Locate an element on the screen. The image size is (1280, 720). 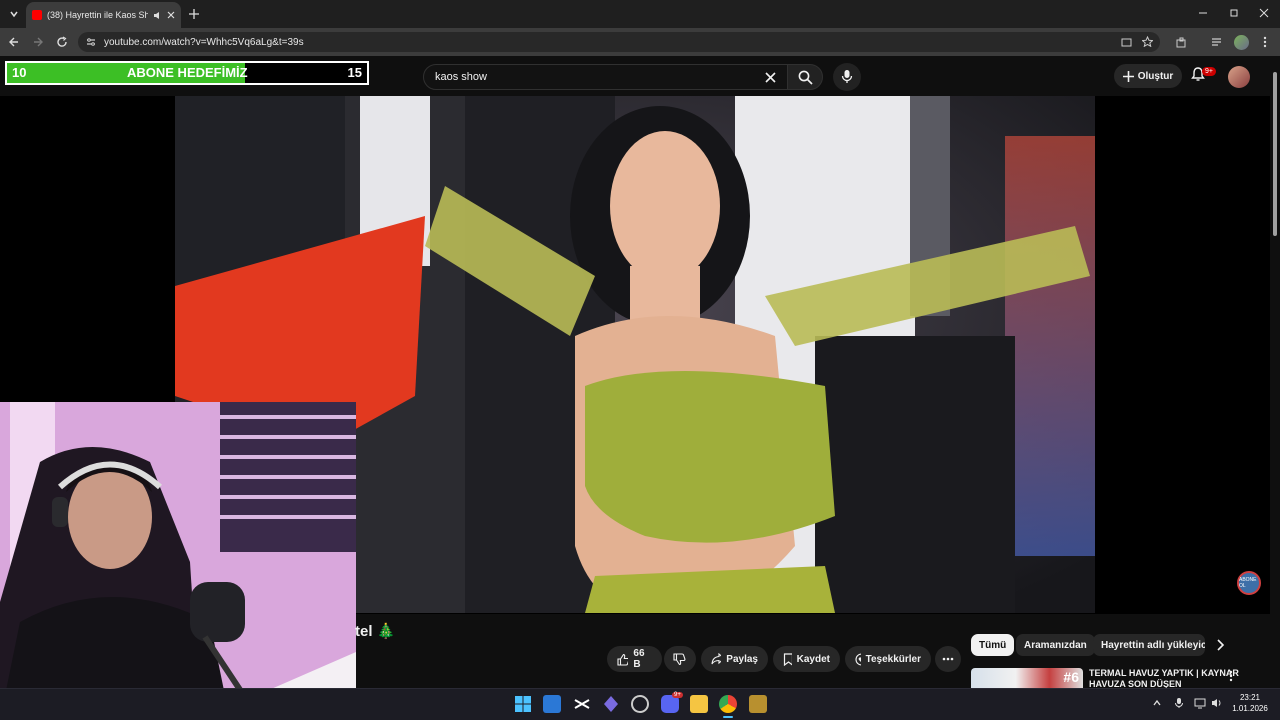
active-app-indicator is located at coordinates (728, 717).